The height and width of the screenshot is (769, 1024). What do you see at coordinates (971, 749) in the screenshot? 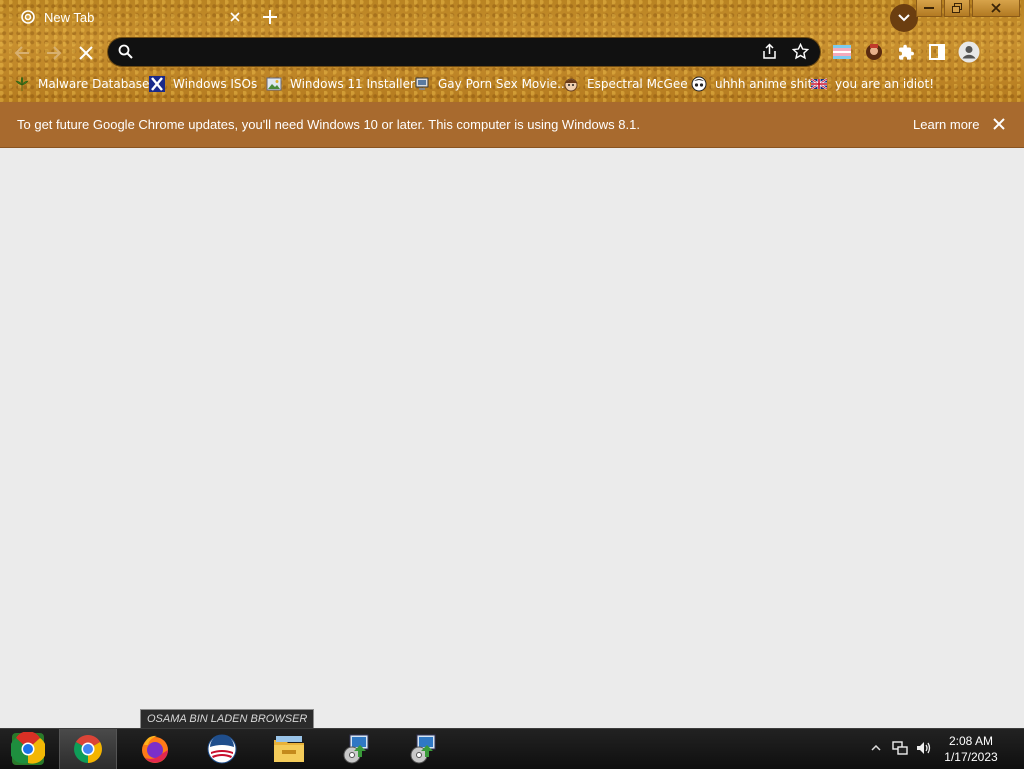
I see `taskbar-clock: 2:08 AM 1/17/2023` at bounding box center [971, 749].